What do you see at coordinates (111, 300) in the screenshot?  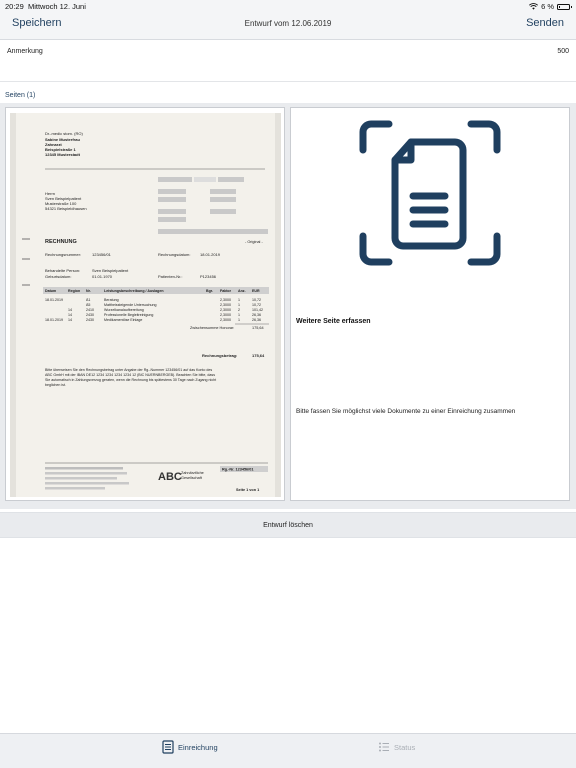 I see `invoice-table-cell: Beratung` at bounding box center [111, 300].